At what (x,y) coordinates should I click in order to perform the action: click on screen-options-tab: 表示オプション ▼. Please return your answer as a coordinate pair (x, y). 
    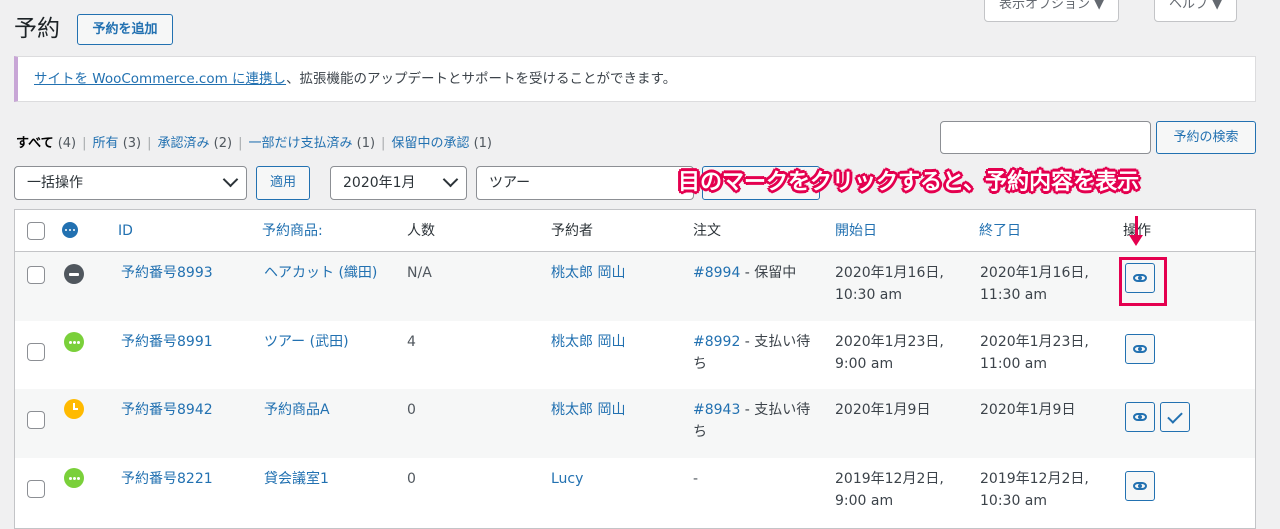
    Looking at the image, I should click on (1052, 11).